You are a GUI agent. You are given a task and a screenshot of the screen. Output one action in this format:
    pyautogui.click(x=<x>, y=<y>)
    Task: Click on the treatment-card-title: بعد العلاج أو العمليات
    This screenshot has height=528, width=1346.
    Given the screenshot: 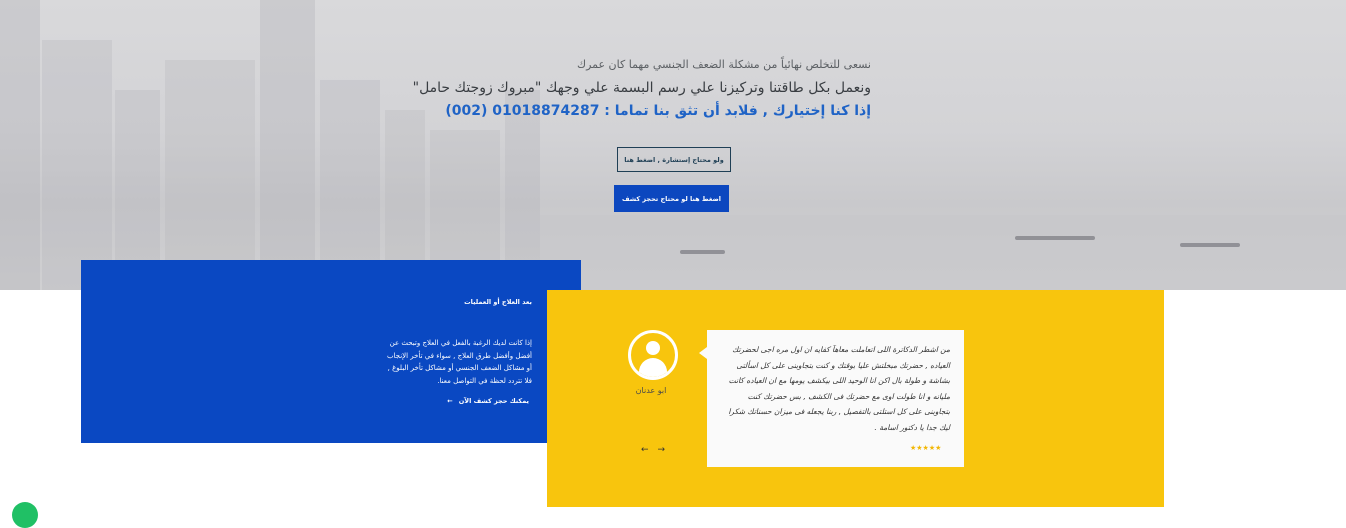 What is the action you would take?
    pyautogui.click(x=498, y=302)
    